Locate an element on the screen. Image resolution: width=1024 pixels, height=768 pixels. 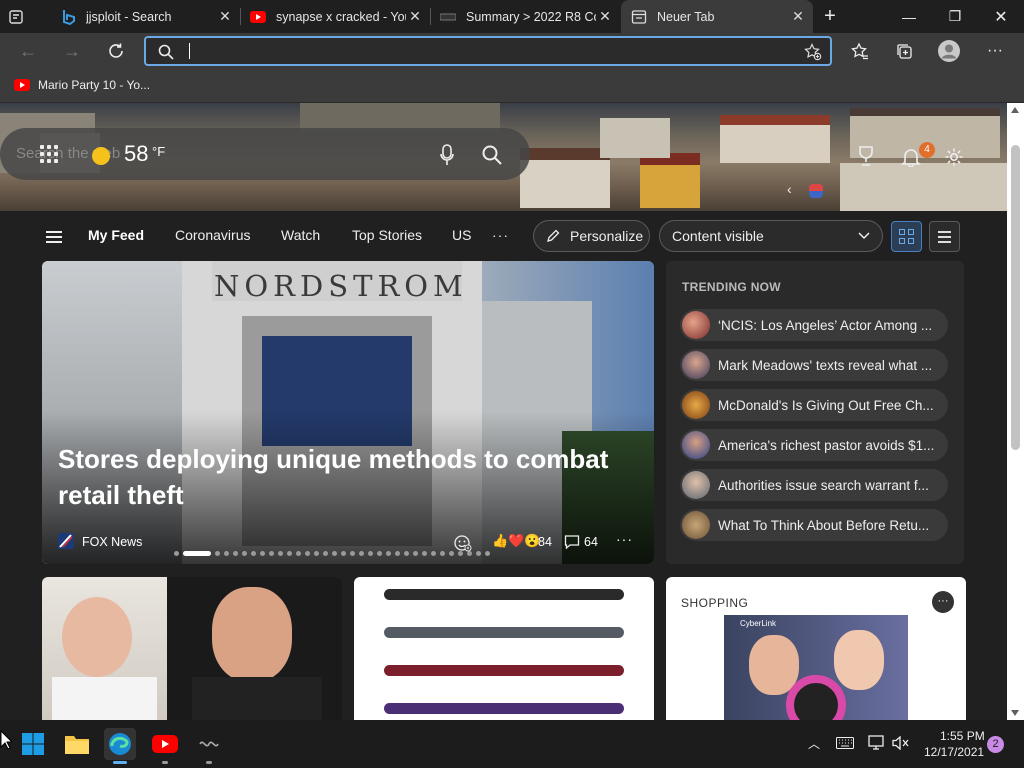
chevron-left-icon: ‹ is located at coordinates (789, 189).